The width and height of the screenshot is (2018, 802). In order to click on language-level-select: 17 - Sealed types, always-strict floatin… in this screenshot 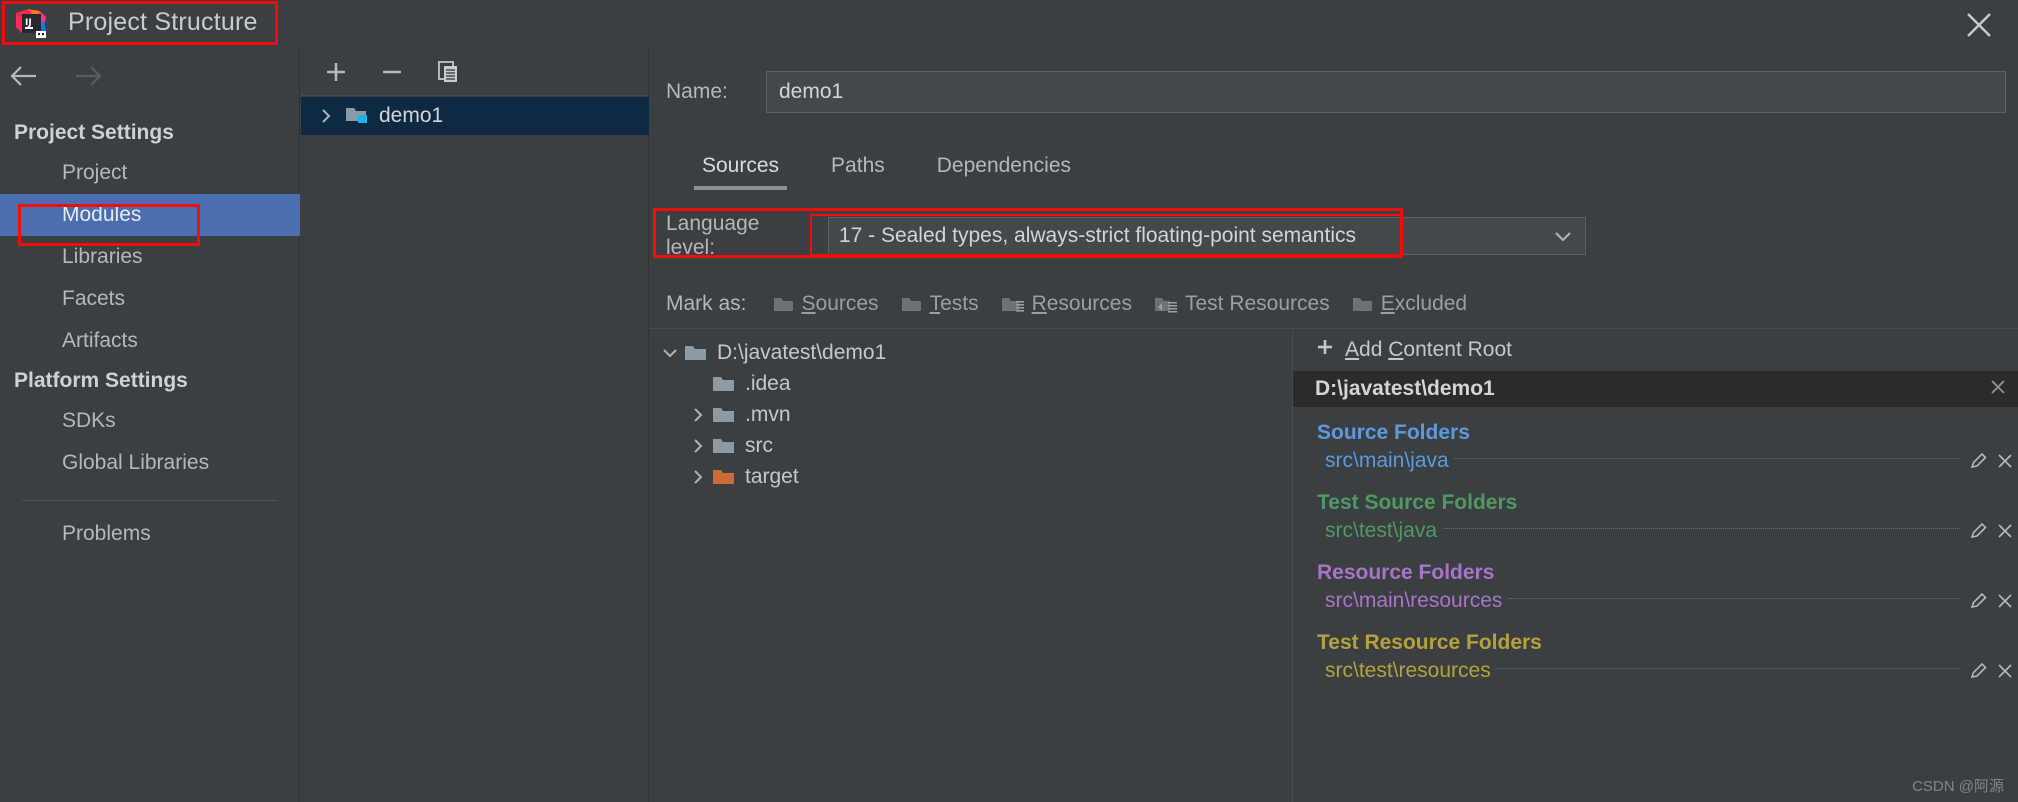, I will do `click(1206, 236)`.